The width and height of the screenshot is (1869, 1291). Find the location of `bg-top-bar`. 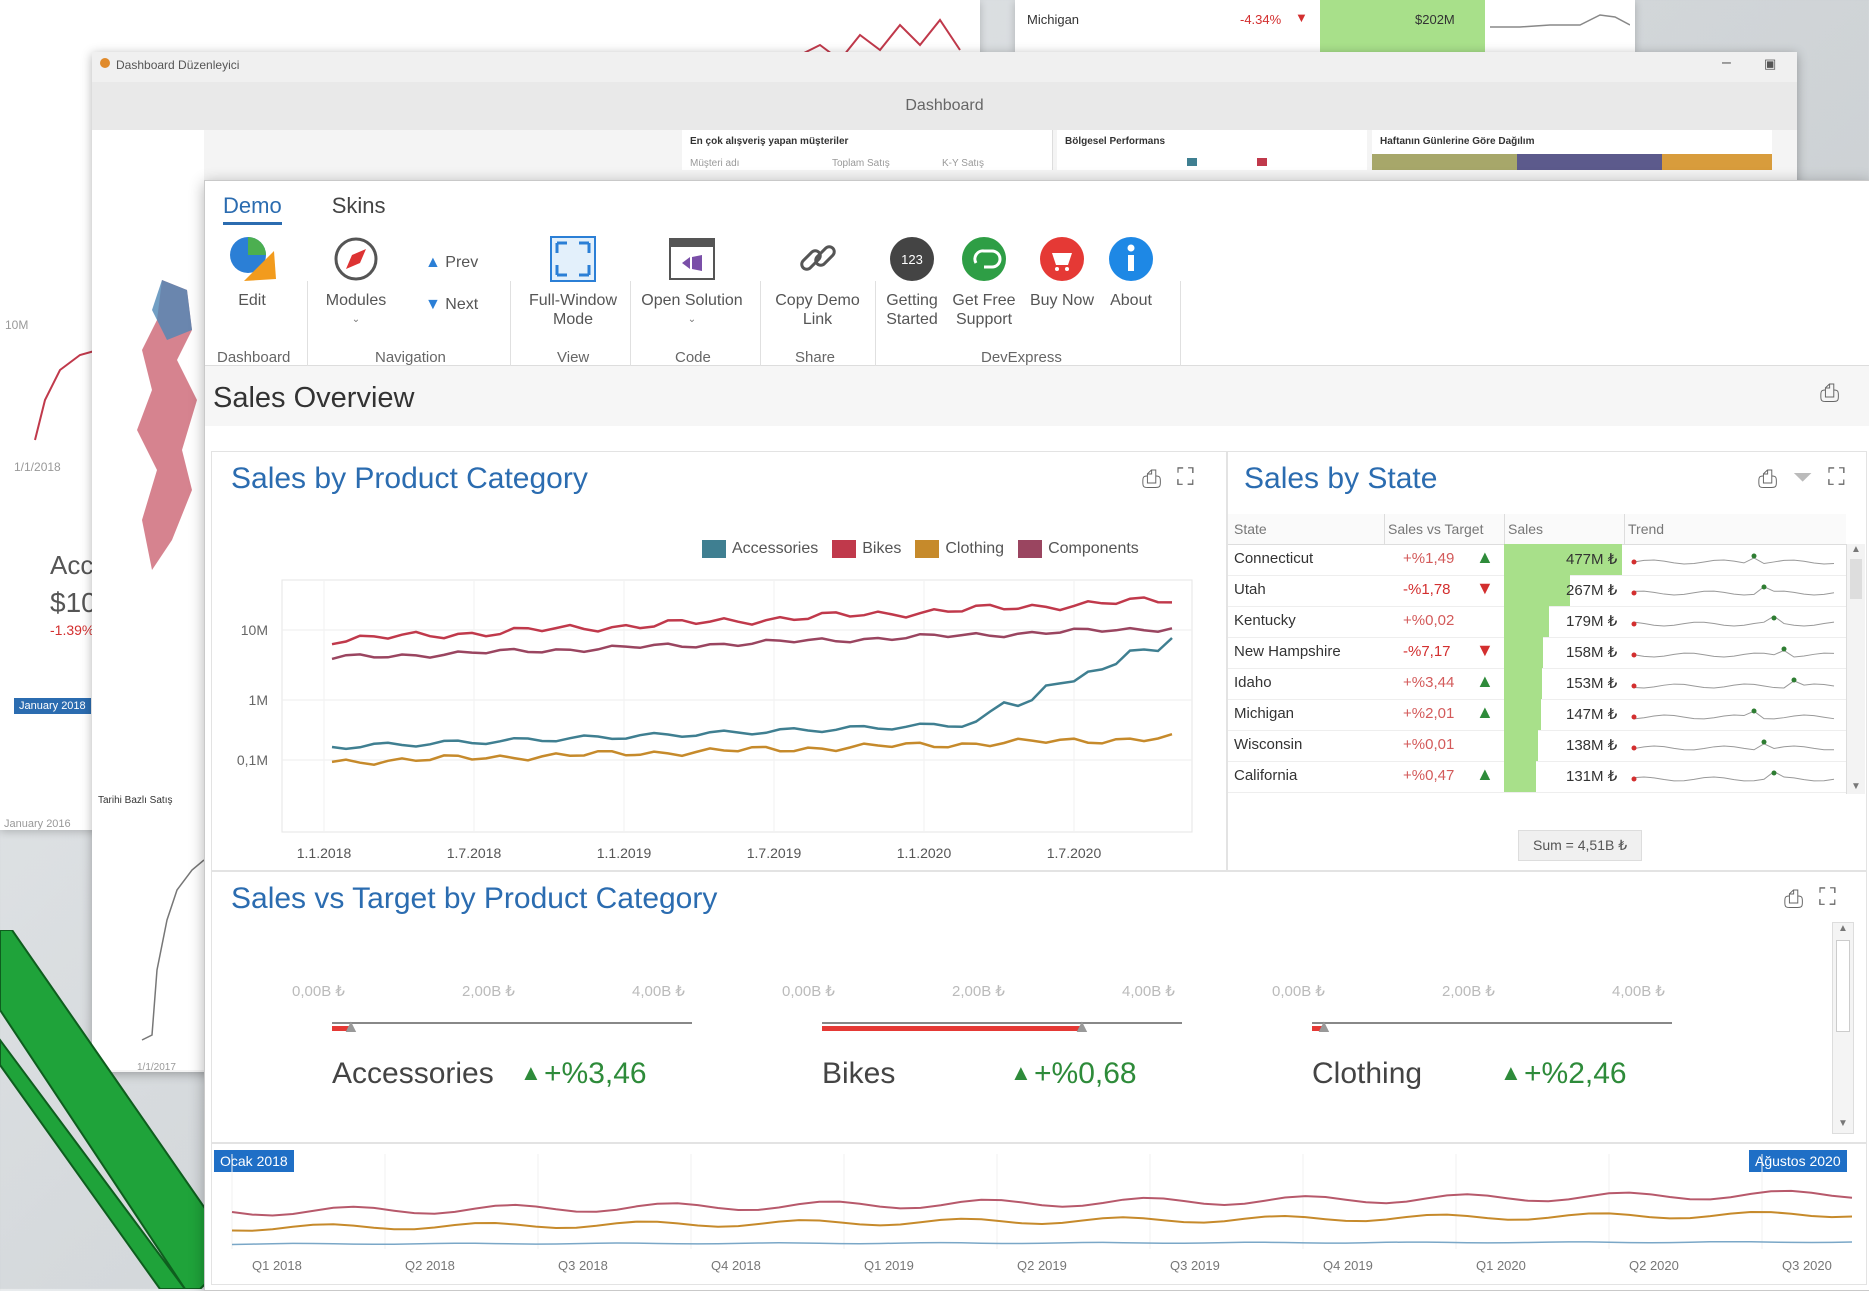

bg-top-bar is located at coordinates (1402, 26).